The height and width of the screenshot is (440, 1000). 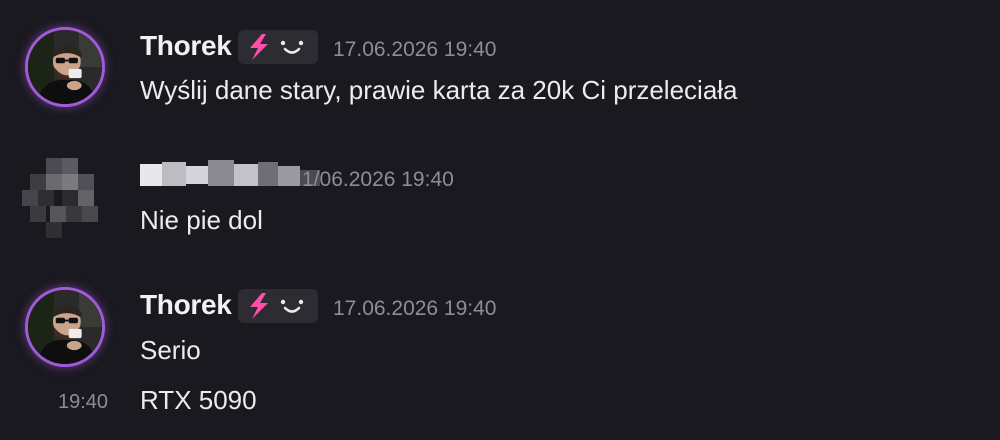 I want to click on message-text: Serio, so click(x=170, y=350).